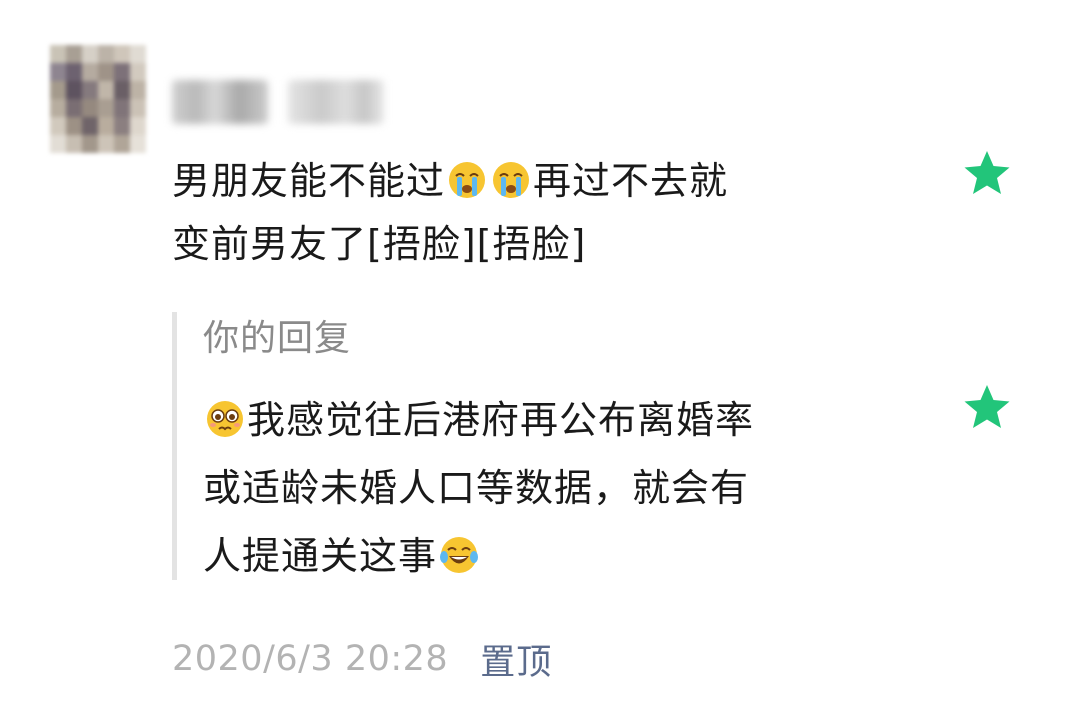 This screenshot has height=726, width=1066. What do you see at coordinates (476, 488) in the screenshot?
I see `reply-text-line2: 或适龄未婚人口等数据，就会有` at bounding box center [476, 488].